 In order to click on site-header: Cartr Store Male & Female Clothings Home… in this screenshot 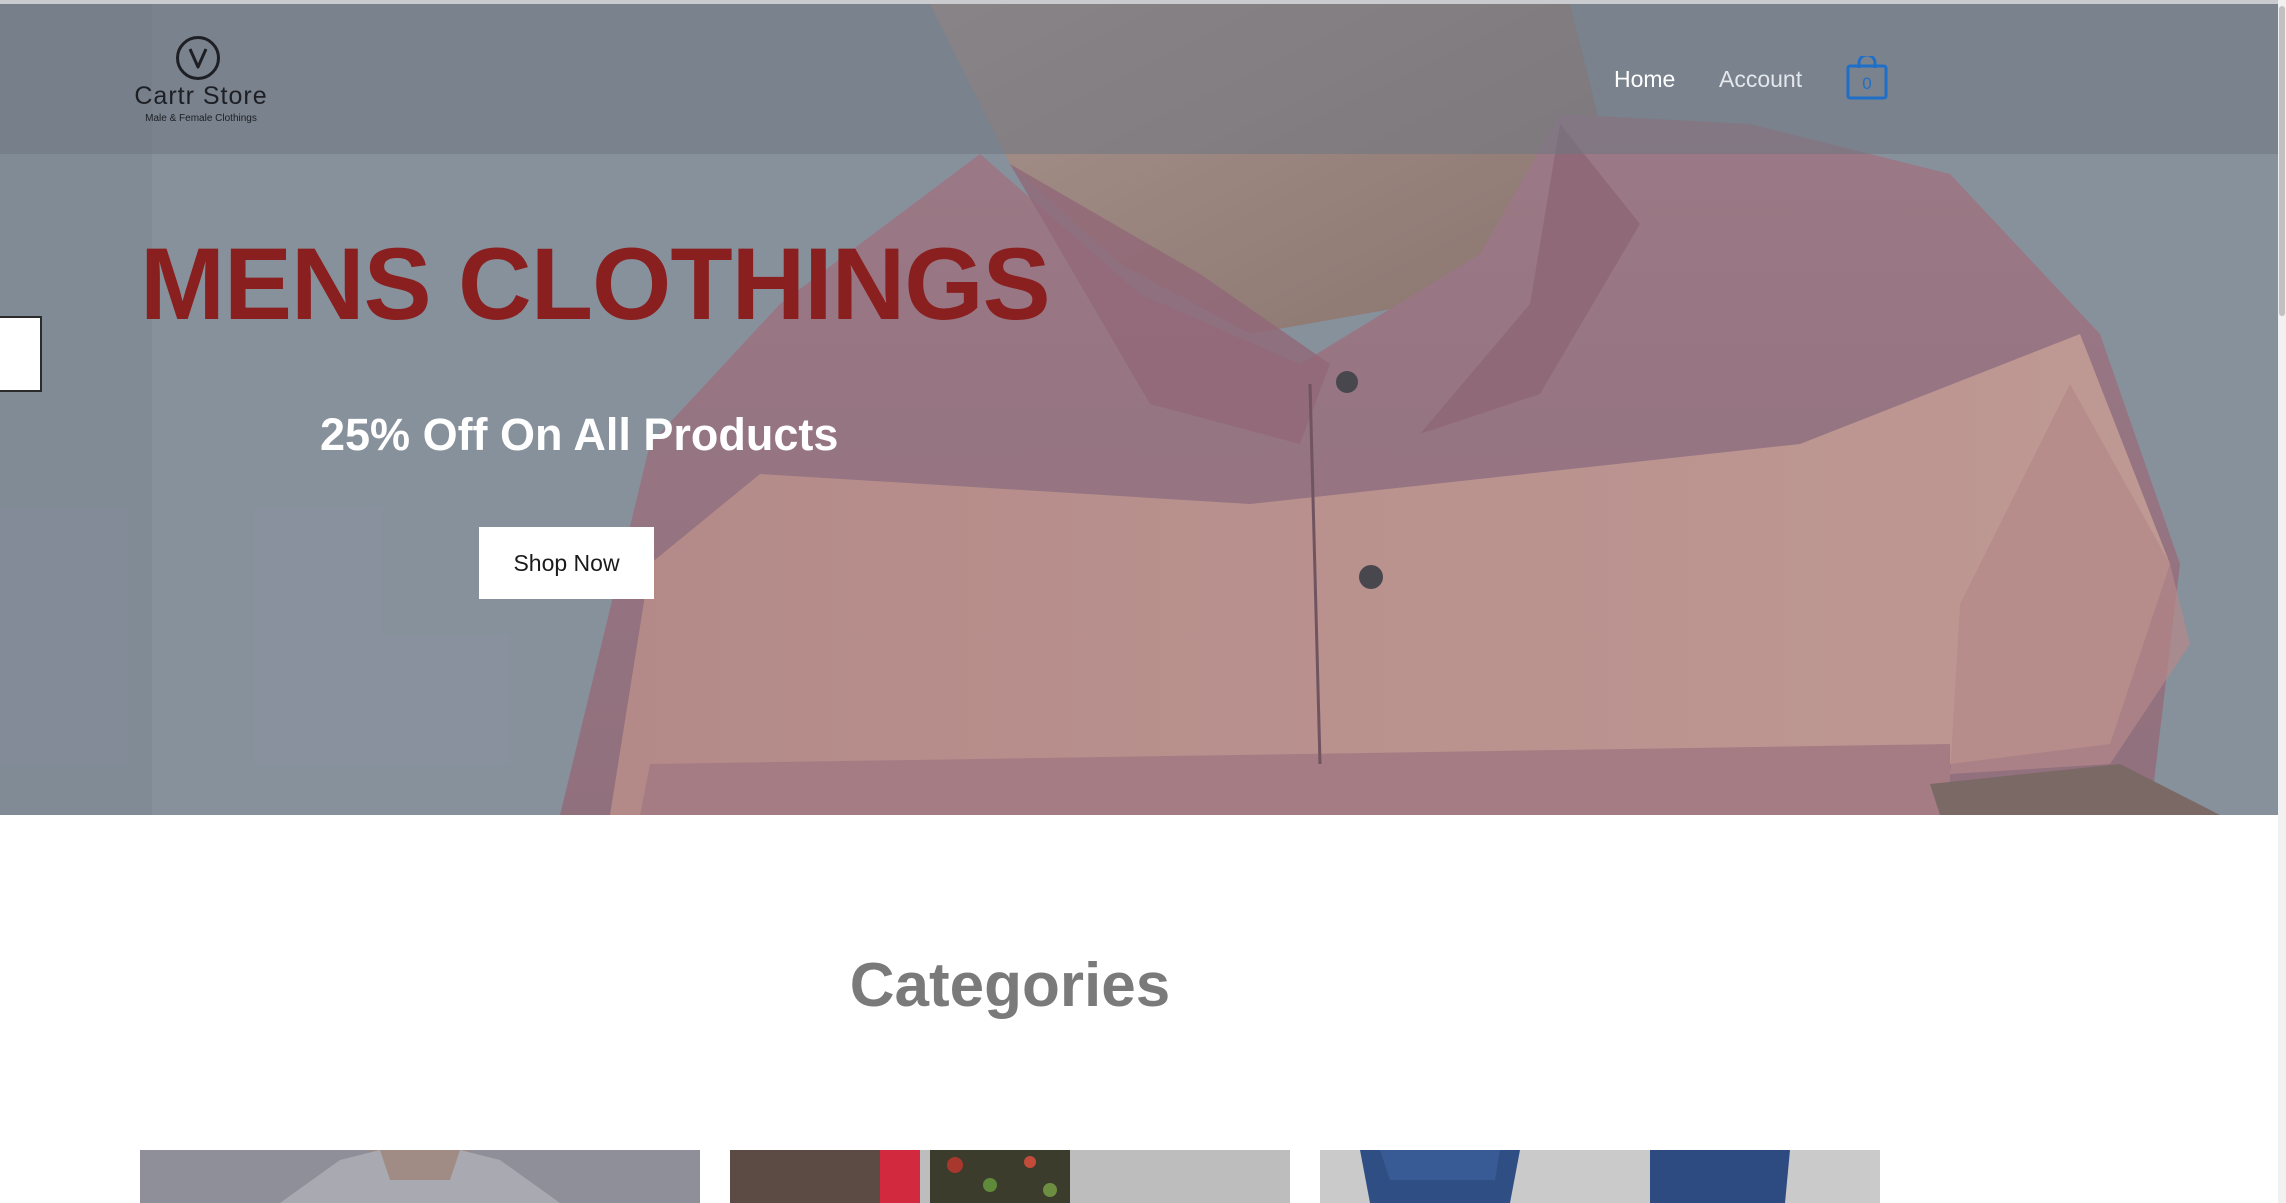, I will do `click(1139, 79)`.